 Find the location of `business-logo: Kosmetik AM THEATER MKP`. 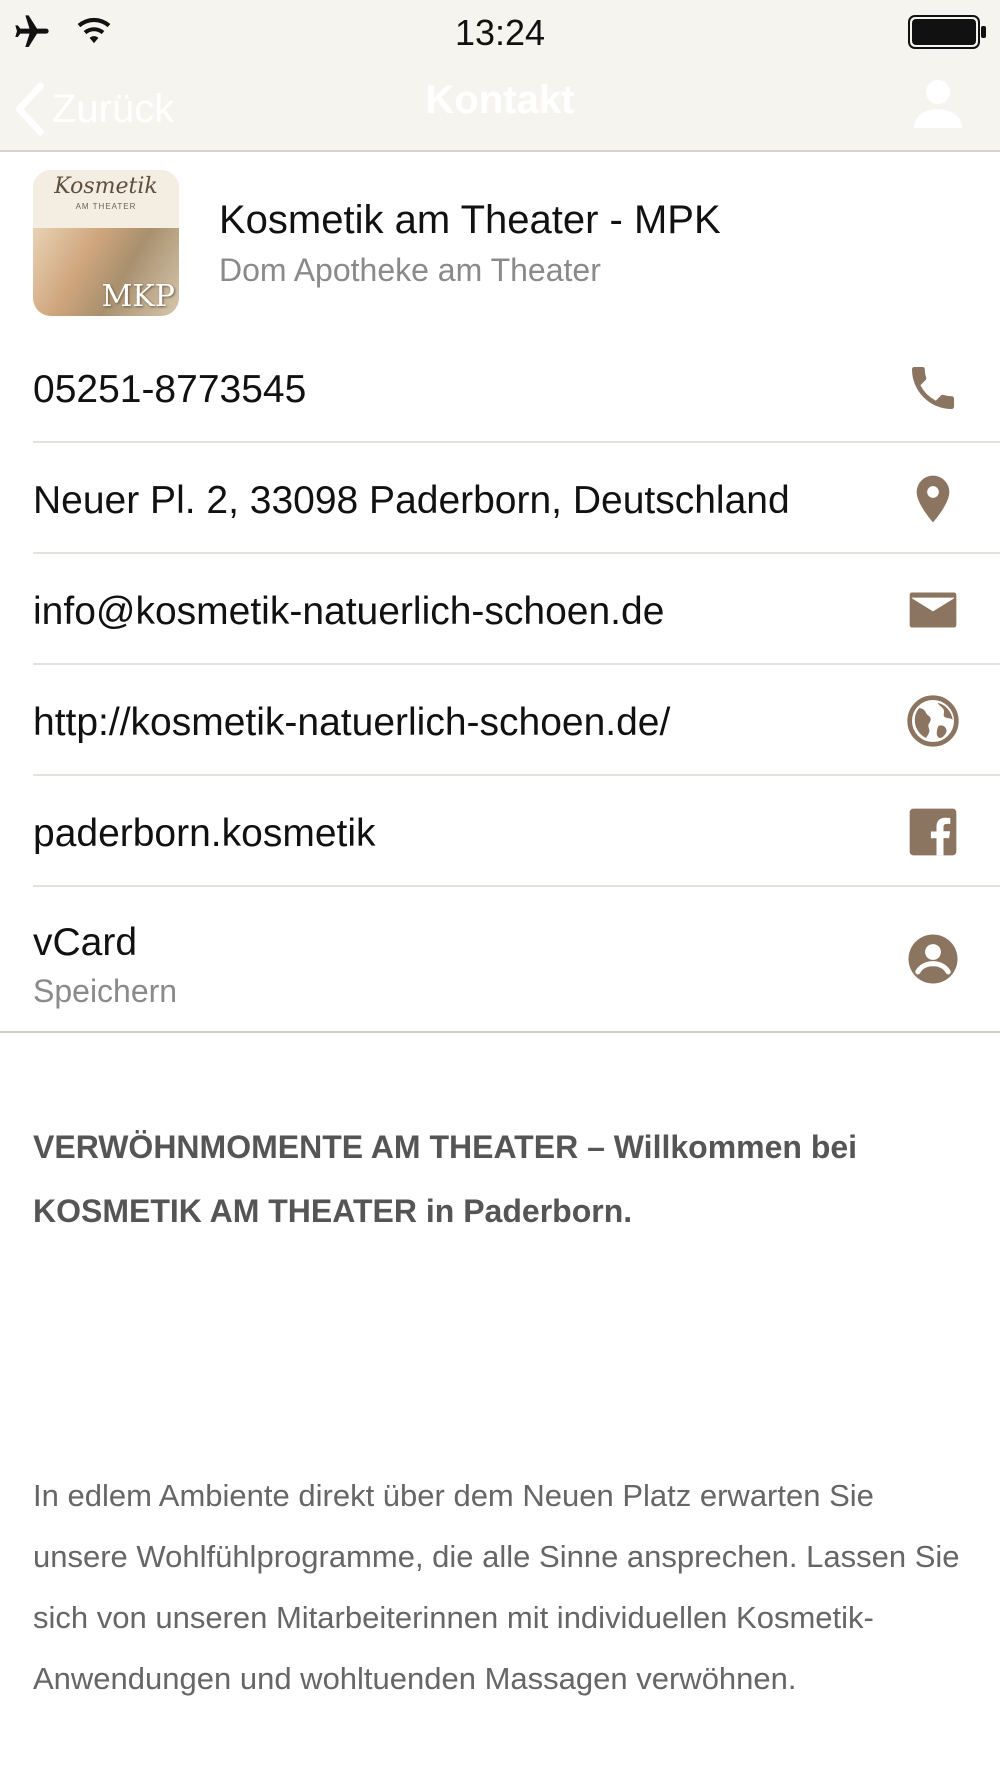

business-logo: Kosmetik AM THEATER MKP is located at coordinates (106, 243).